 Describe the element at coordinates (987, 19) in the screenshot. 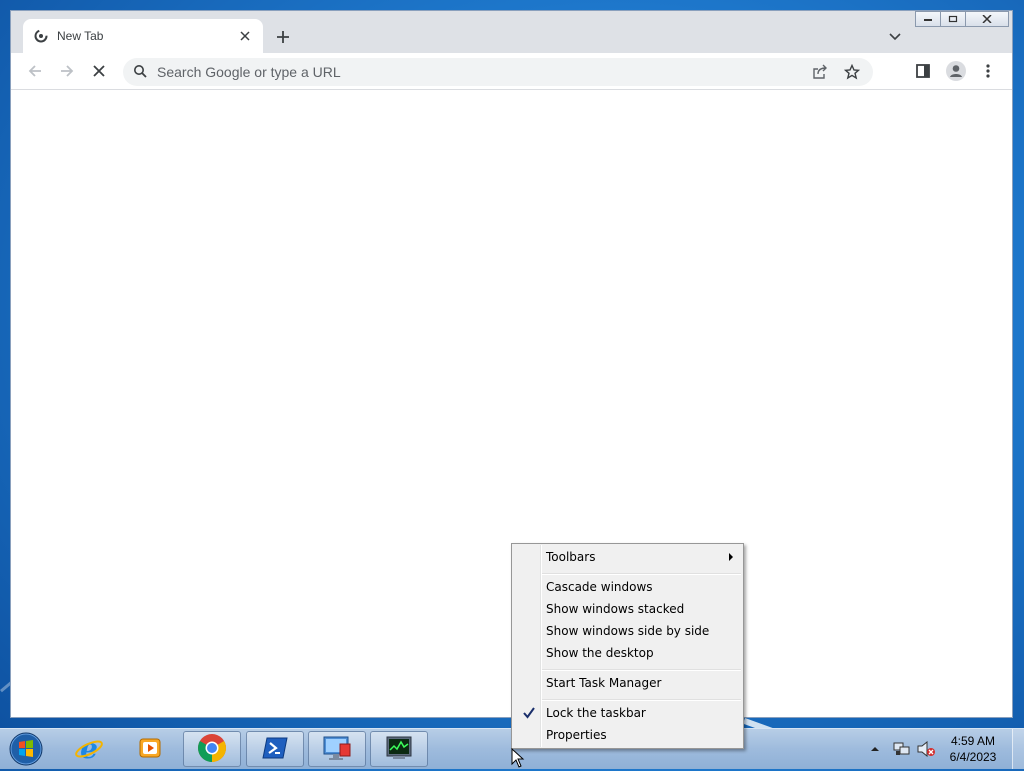

I see `close-window-button` at that location.